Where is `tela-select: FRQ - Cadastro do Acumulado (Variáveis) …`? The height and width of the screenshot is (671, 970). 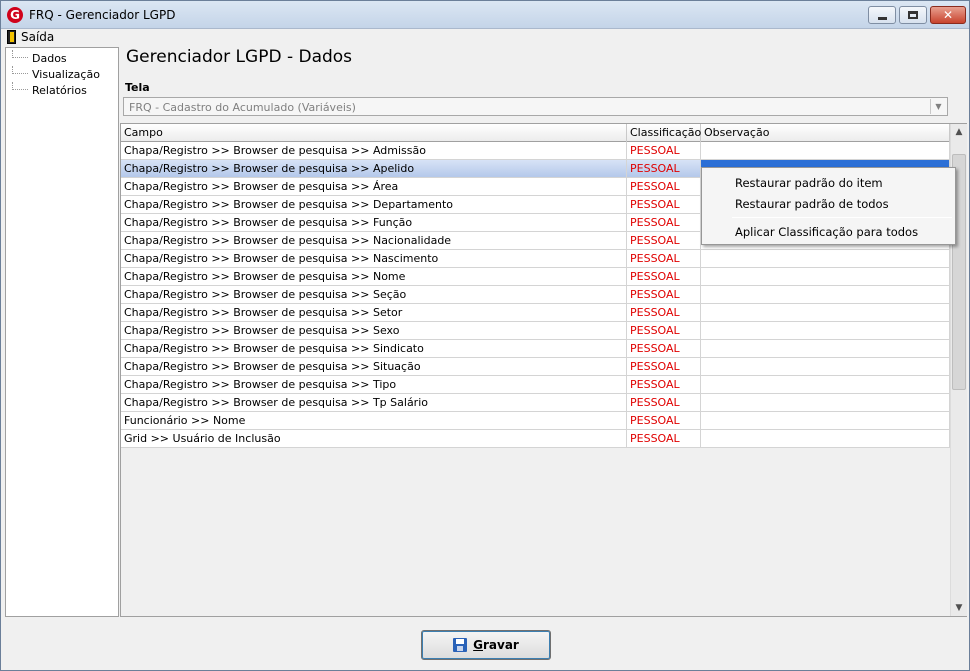 tela-select: FRQ - Cadastro do Acumulado (Variáveis) … is located at coordinates (535, 106).